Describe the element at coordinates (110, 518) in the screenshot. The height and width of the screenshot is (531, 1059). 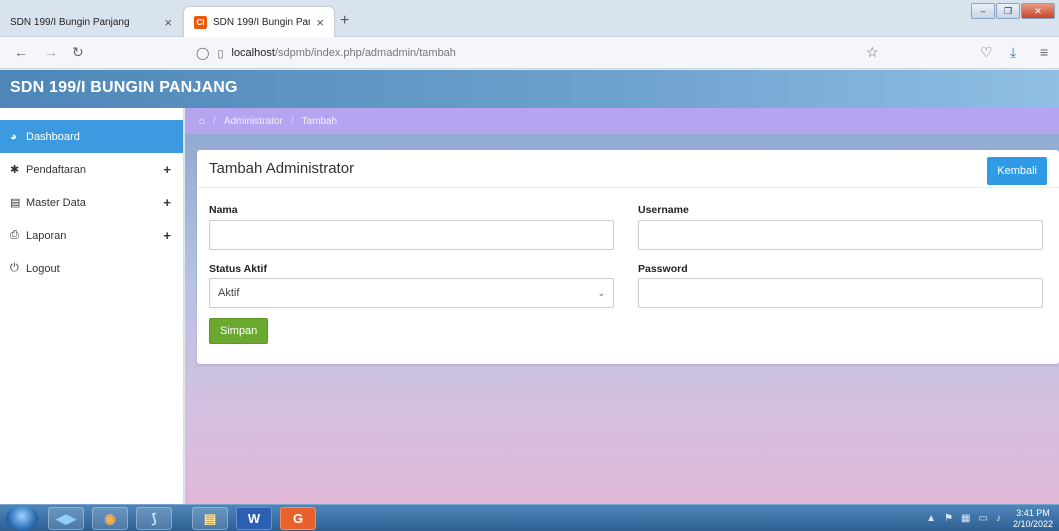
I see `taskbar-firefox: ◉` at that location.